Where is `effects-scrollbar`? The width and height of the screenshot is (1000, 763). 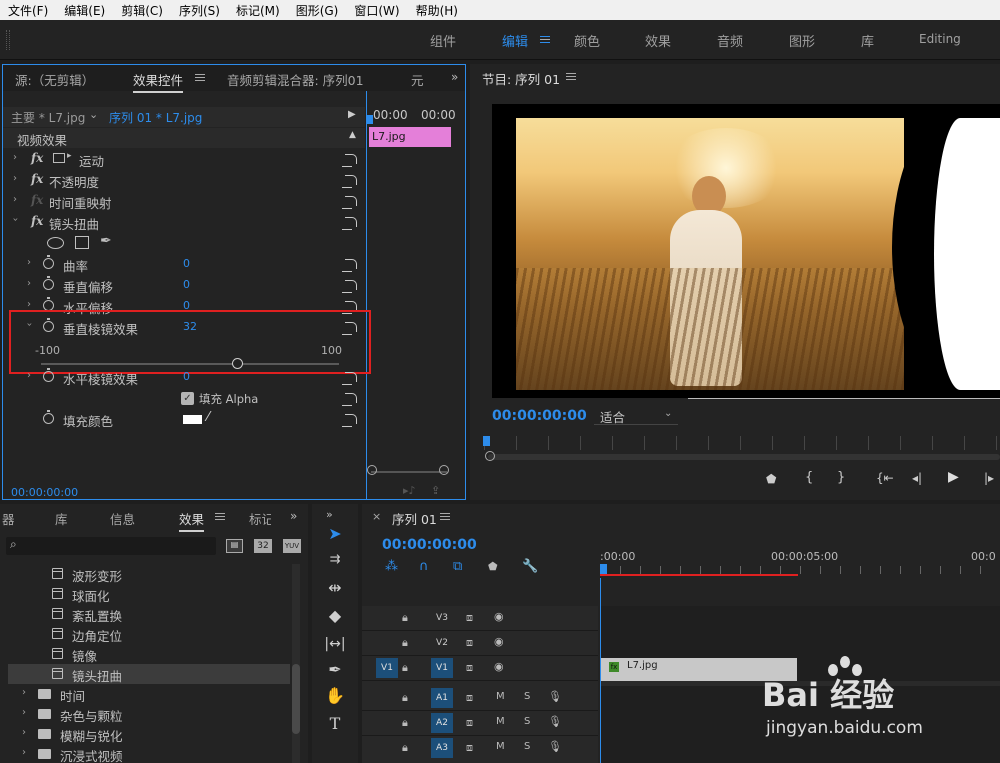 effects-scrollbar is located at coordinates (296, 663).